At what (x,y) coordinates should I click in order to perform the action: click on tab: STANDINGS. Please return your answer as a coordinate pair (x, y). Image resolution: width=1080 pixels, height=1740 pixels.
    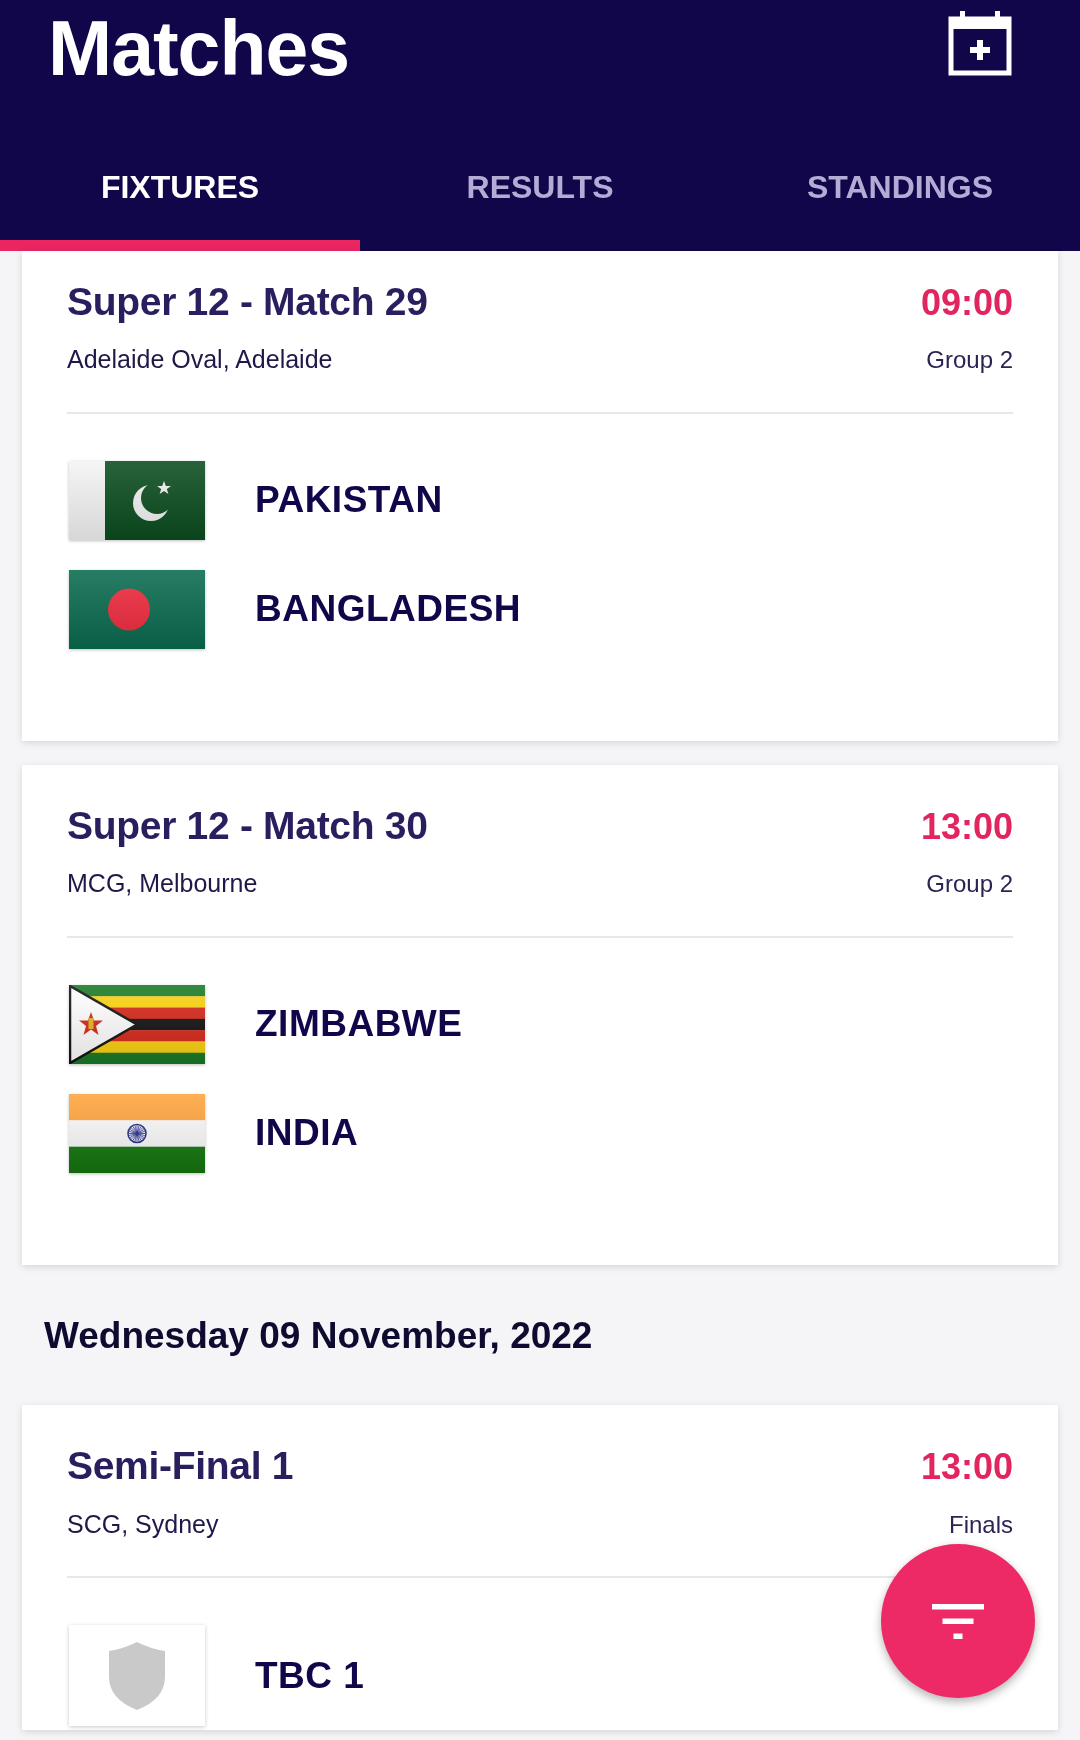
    Looking at the image, I should click on (900, 195).